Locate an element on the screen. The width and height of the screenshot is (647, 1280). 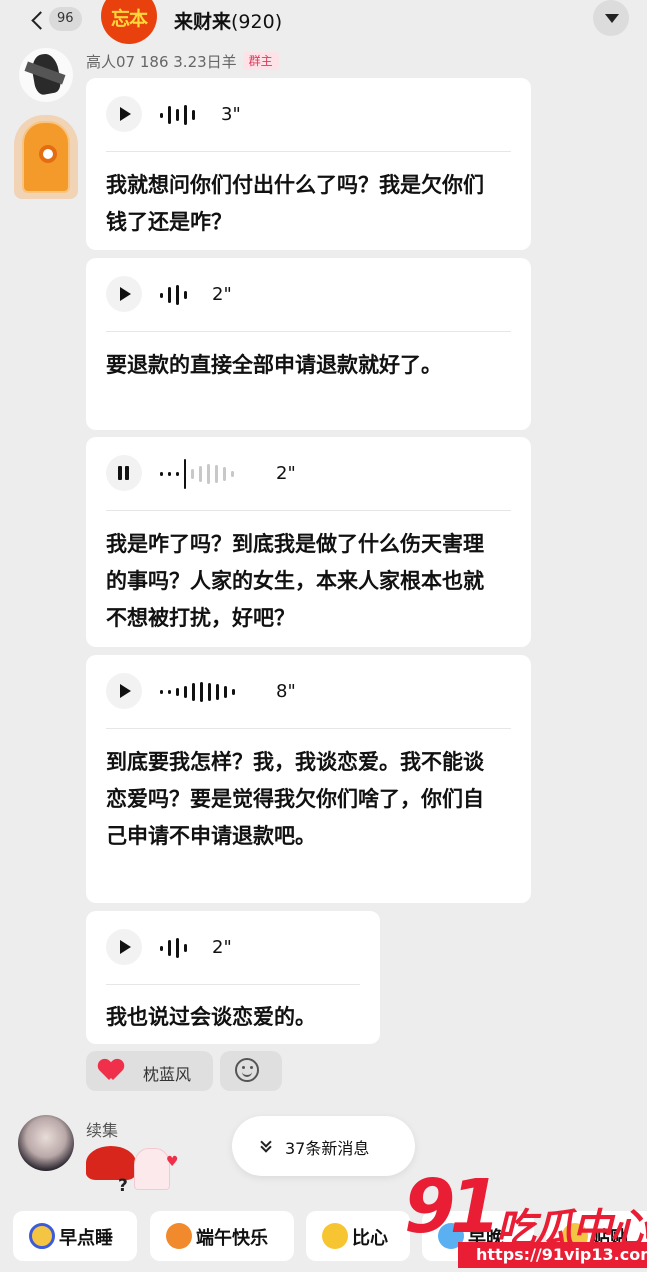
quick-reply-chip: 早点睡 is located at coordinates (75, 1236).